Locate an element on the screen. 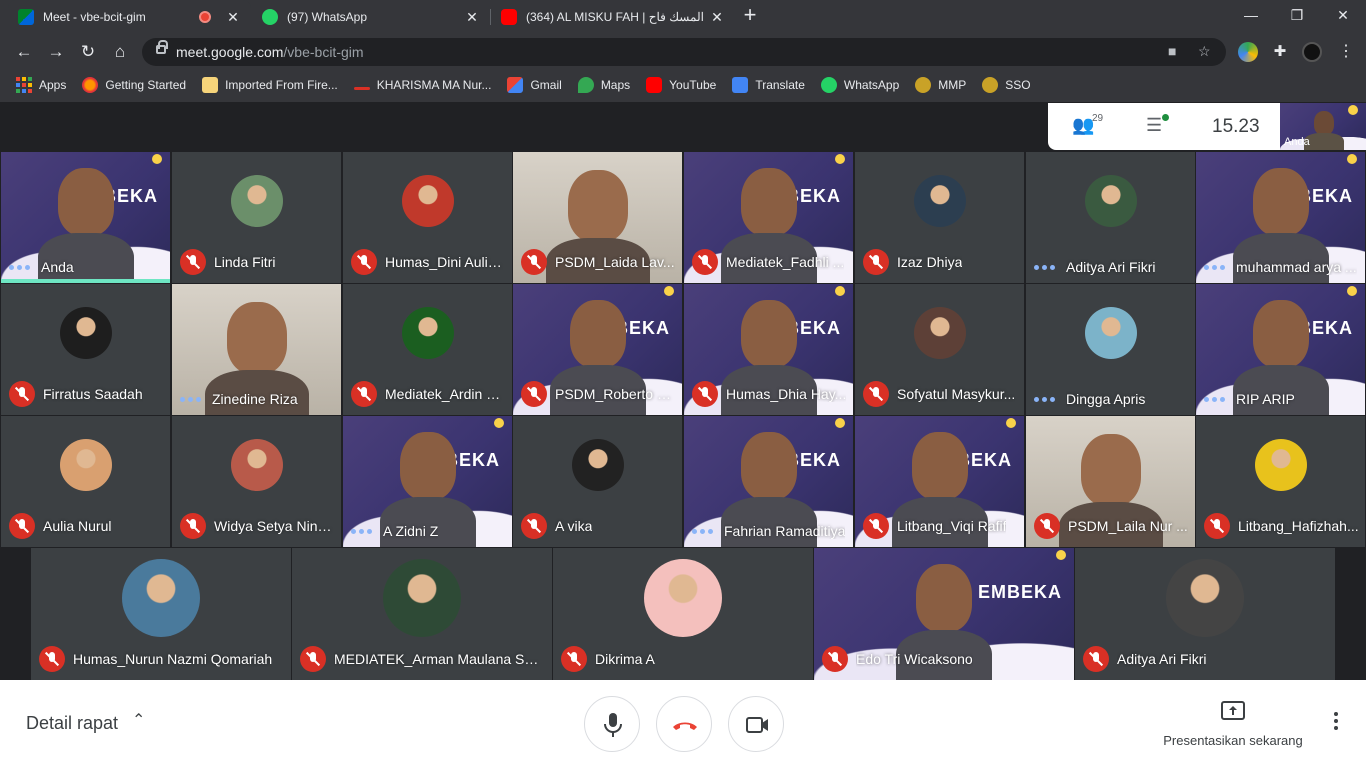 The image size is (1366, 768). participant-tile: EMBEKA Anda is located at coordinates (85, 217).